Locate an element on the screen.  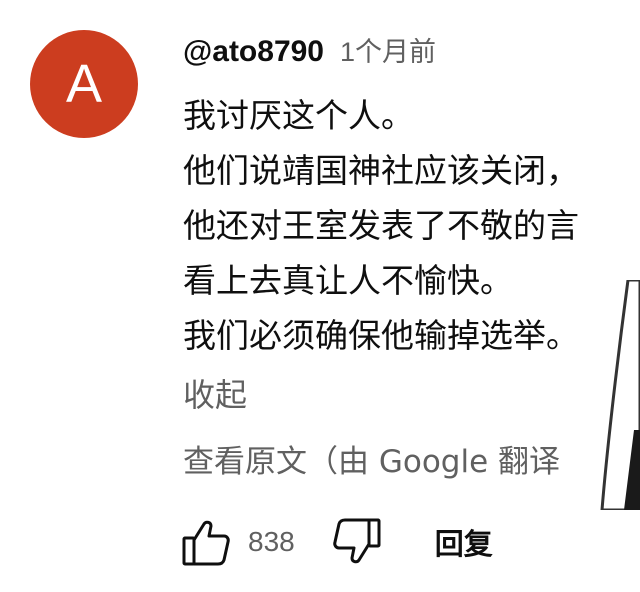
see-original-link: 查看原文（由 Google 翻译 is located at coordinates (411, 458).